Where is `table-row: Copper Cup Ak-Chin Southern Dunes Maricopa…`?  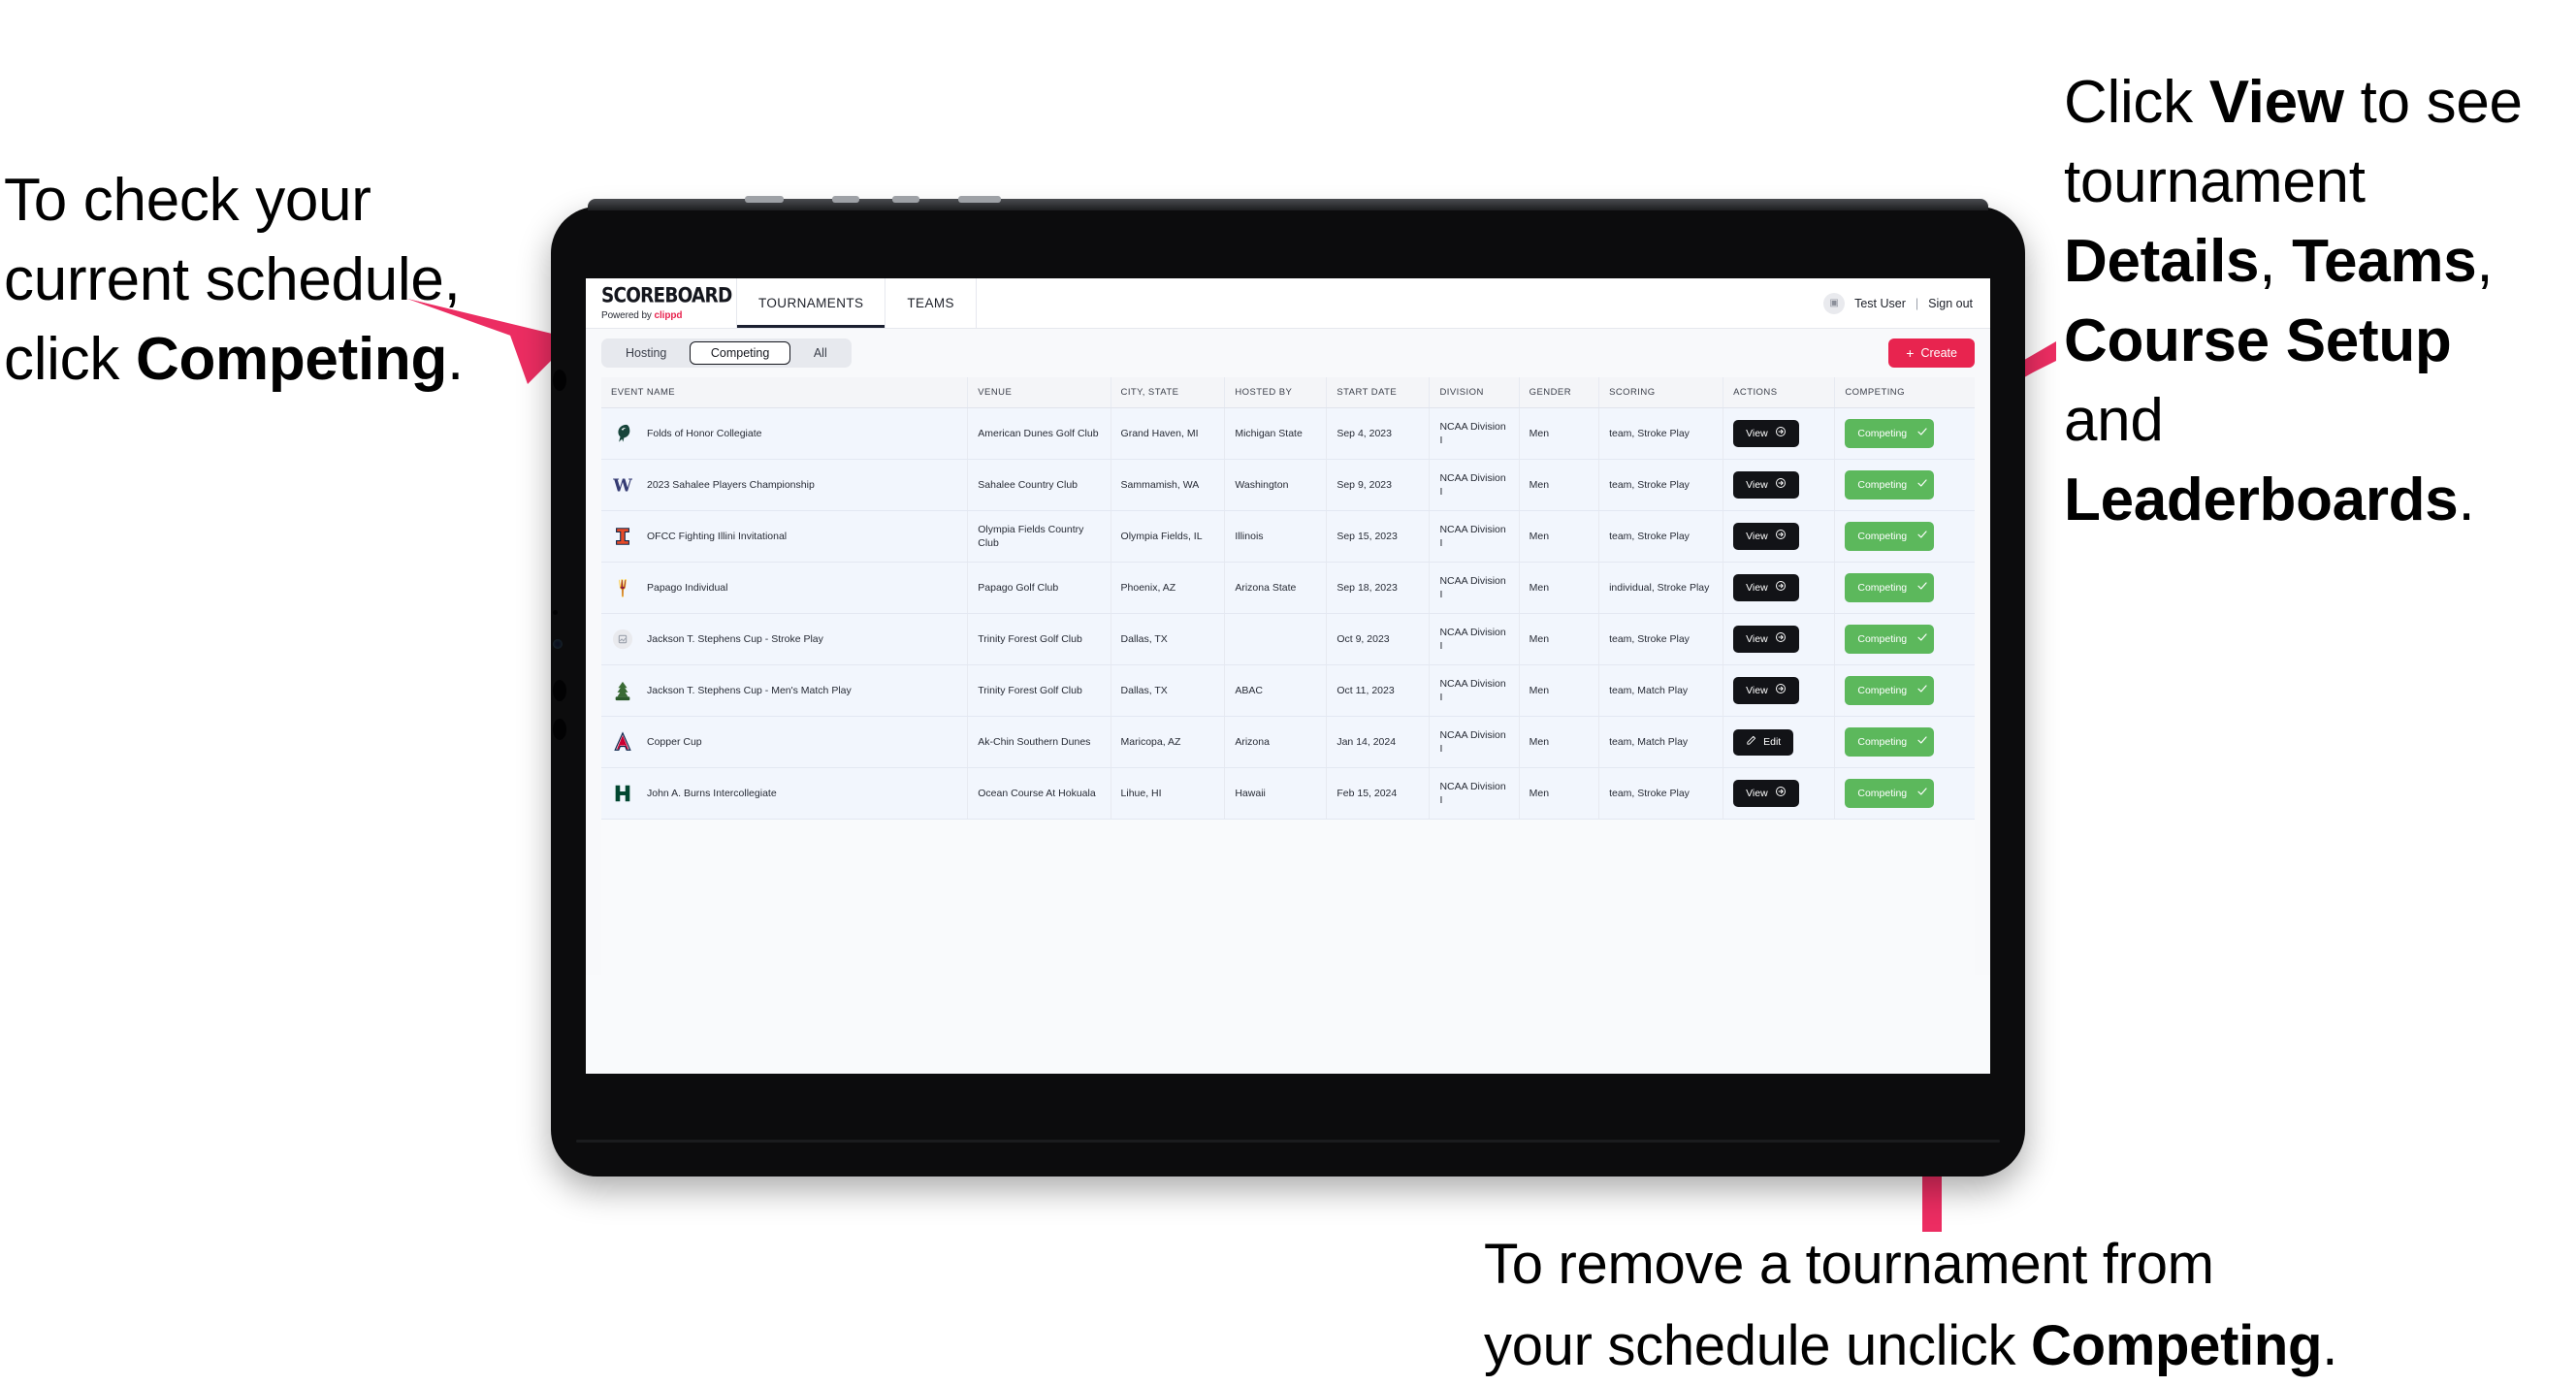
table-row: Copper Cup Ak-Chin Southern Dunes Maricopa… is located at coordinates (1288, 742).